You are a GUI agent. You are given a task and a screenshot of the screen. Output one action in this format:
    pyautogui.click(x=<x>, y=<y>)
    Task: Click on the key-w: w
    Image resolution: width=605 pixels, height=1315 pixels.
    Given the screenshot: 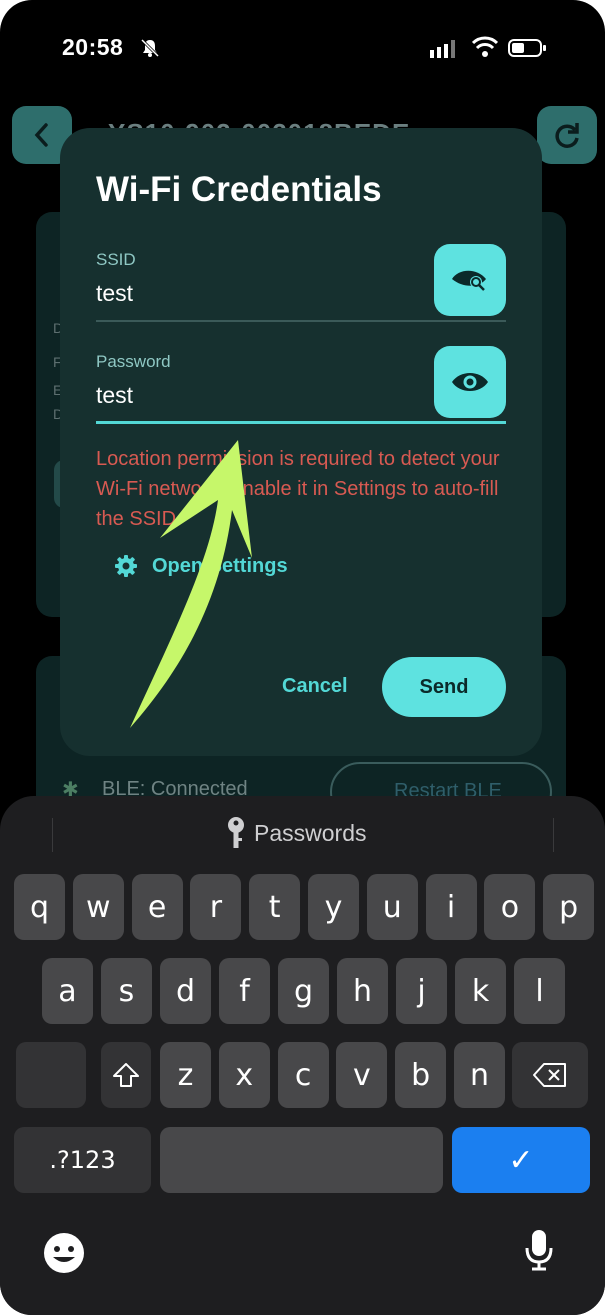 What is the action you would take?
    pyautogui.click(x=98, y=907)
    